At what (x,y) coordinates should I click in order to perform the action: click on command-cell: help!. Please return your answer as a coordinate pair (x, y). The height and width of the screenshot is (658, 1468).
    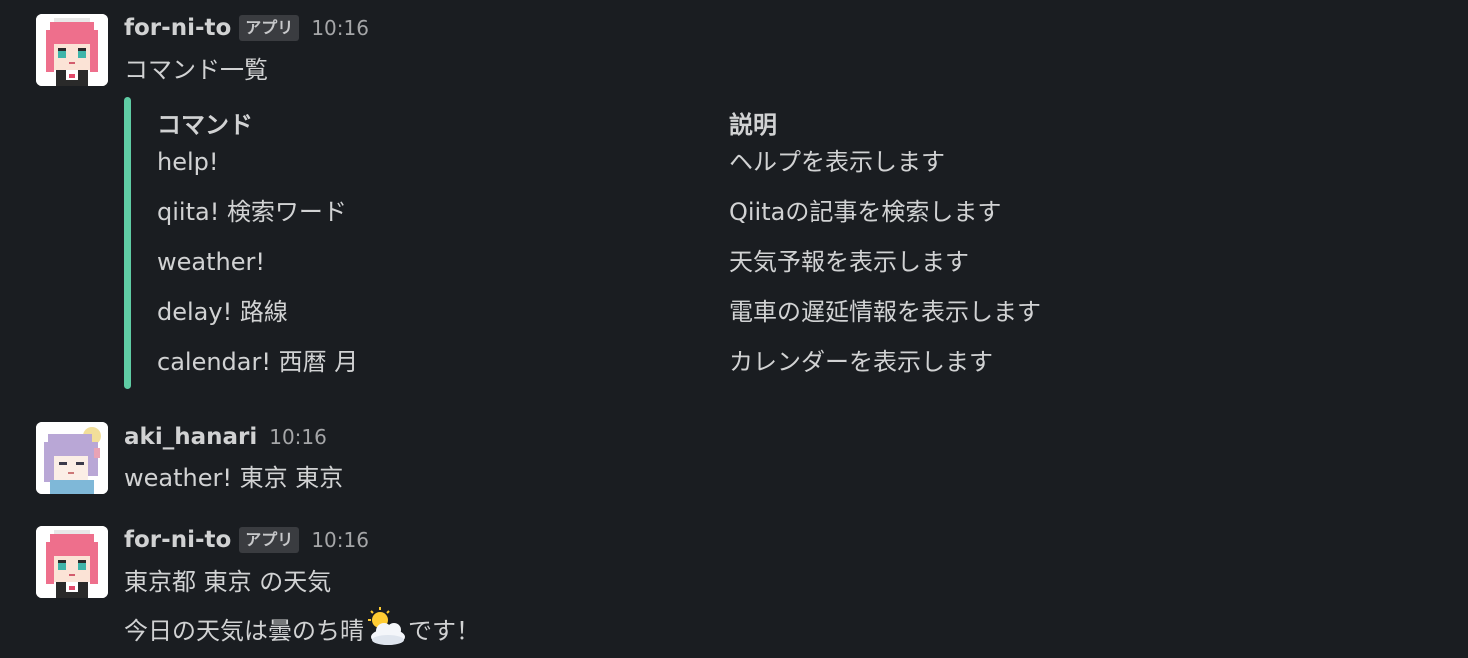
    Looking at the image, I should click on (188, 162).